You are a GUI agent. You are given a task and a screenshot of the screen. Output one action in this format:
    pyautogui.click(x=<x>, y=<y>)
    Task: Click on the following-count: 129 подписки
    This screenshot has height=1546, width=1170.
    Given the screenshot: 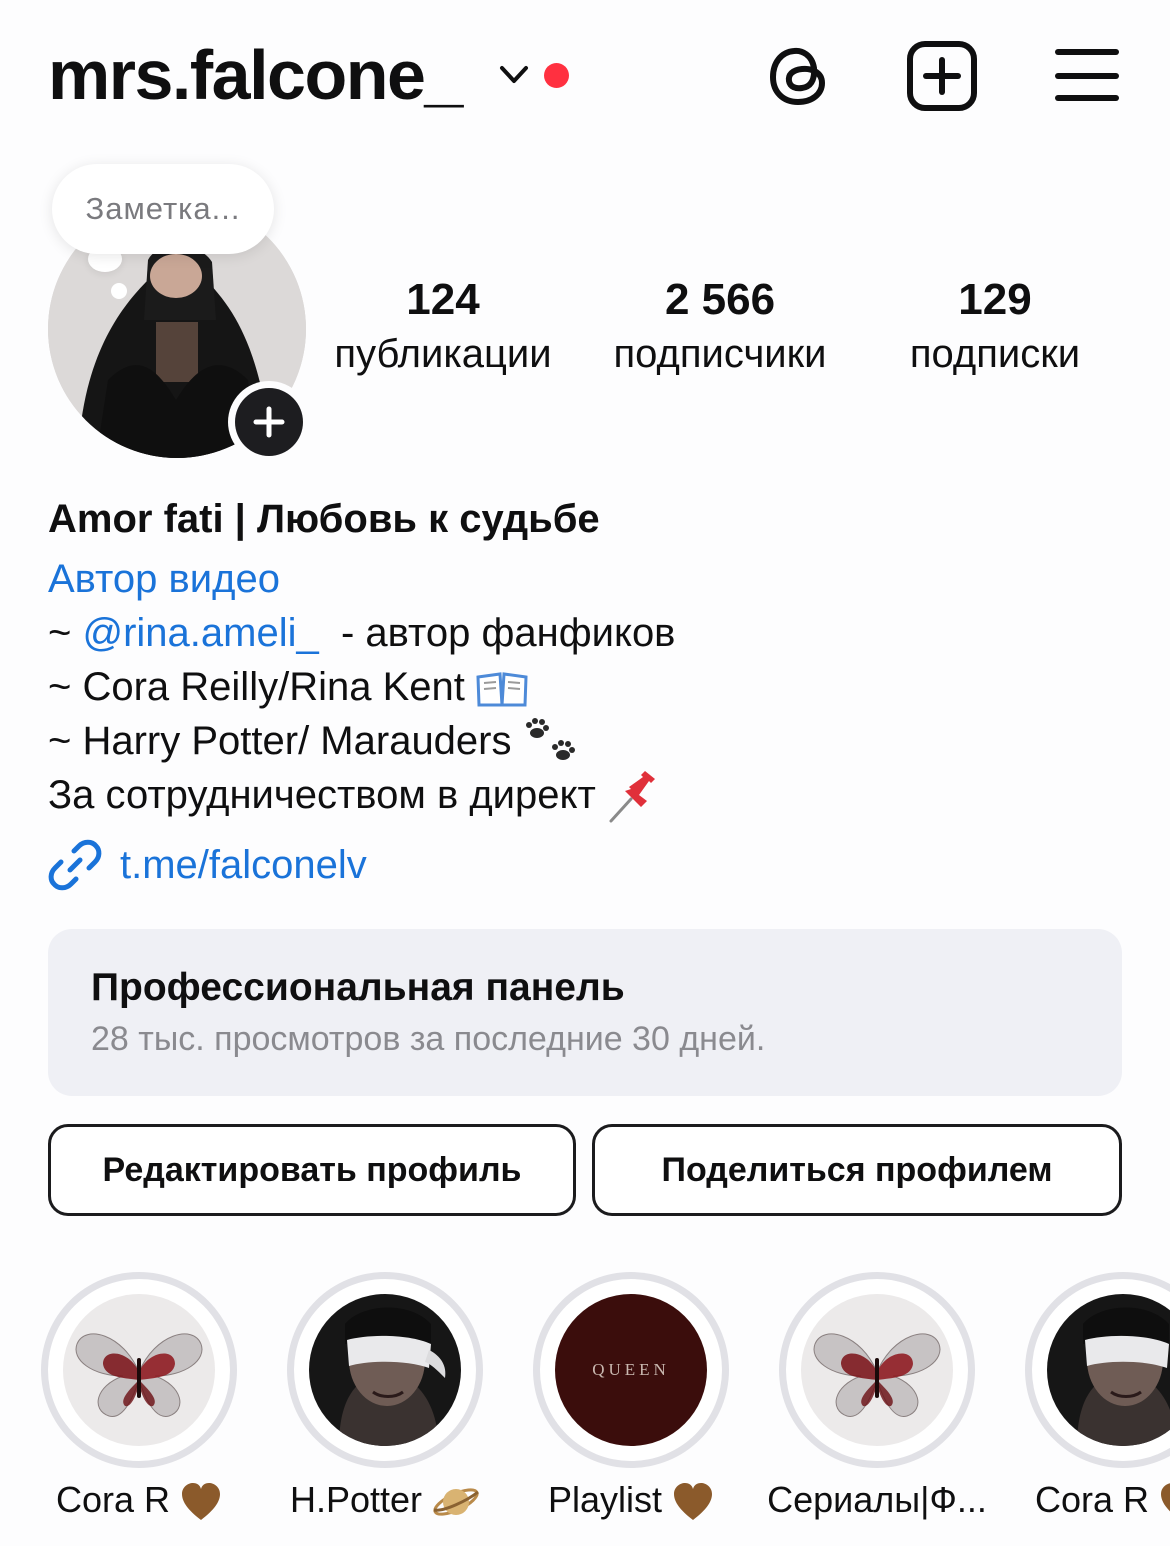 What is the action you would take?
    pyautogui.click(x=995, y=326)
    